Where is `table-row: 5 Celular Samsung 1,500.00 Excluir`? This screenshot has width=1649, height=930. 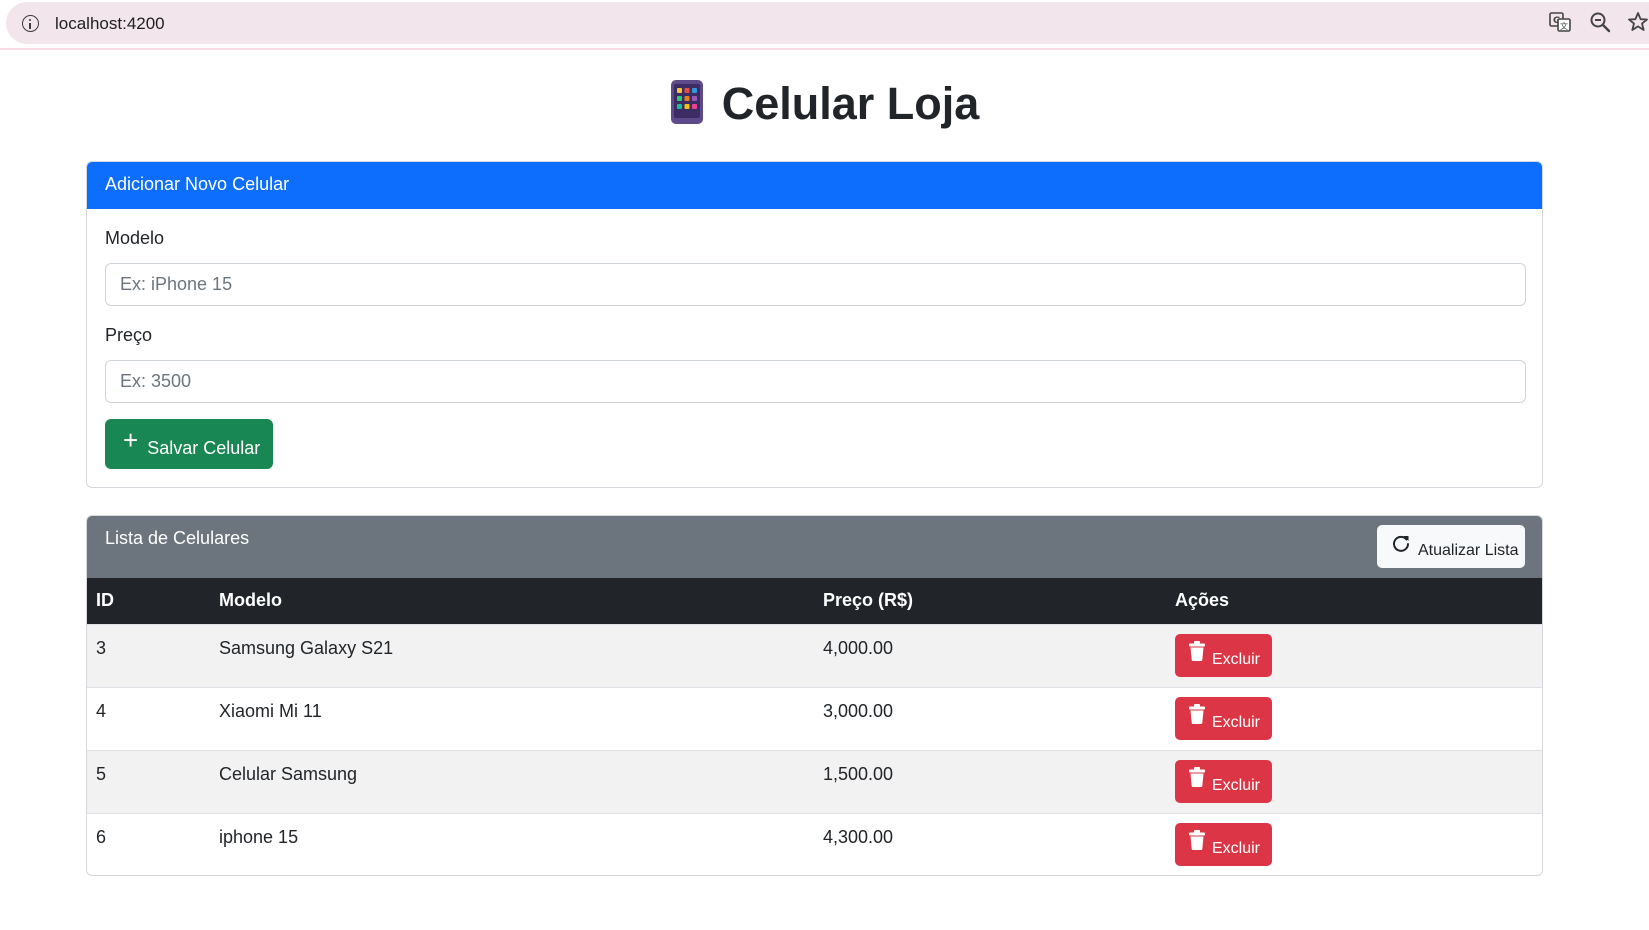 table-row: 5 Celular Samsung 1,500.00 Excluir is located at coordinates (814, 781).